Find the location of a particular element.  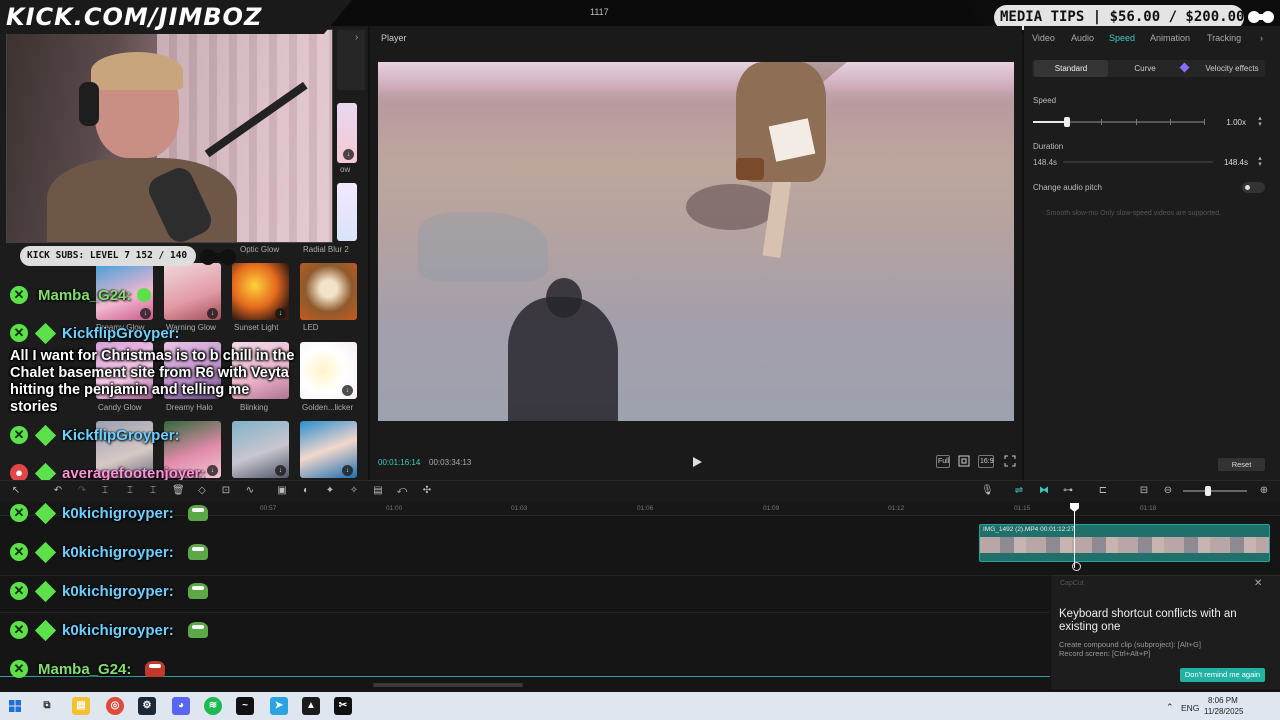

tab-tracking: Tracking is located at coordinates (1224, 38).